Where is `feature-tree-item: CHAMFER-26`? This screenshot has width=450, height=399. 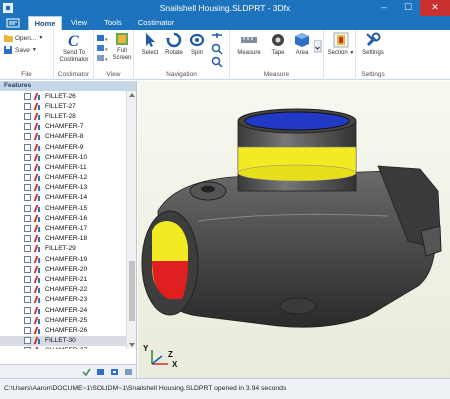 feature-tree-item: CHAMFER-26 is located at coordinates (63, 330).